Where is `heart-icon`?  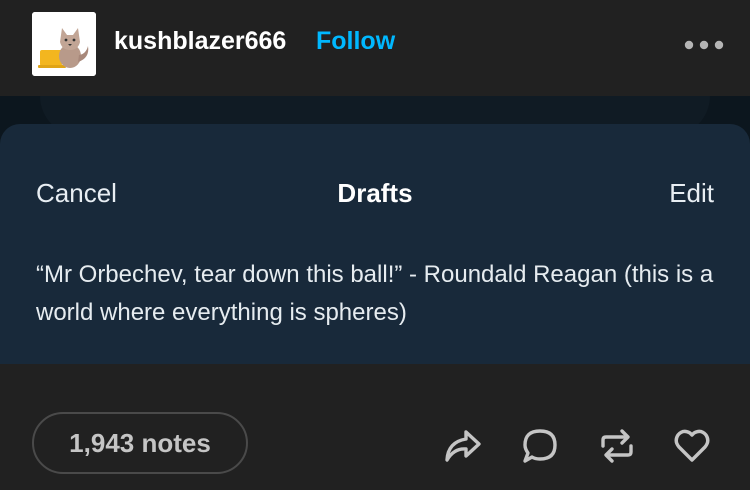
heart-icon is located at coordinates (692, 446).